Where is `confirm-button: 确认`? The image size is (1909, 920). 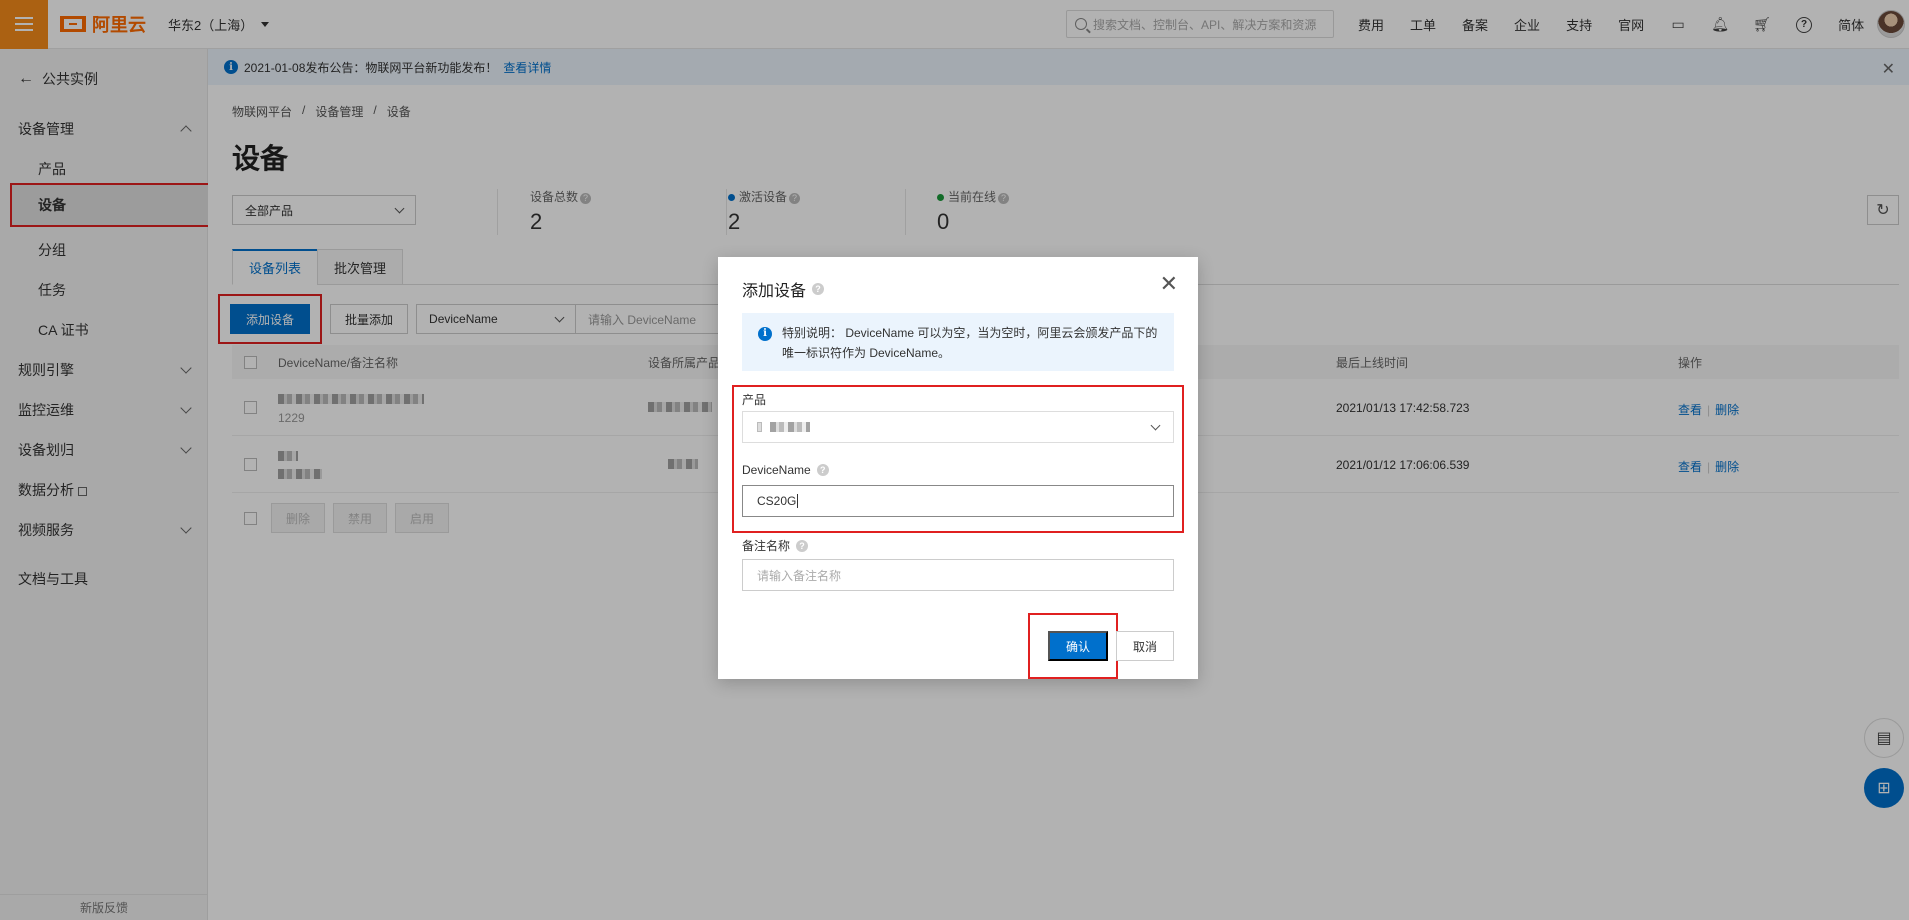 confirm-button: 确认 is located at coordinates (1078, 646).